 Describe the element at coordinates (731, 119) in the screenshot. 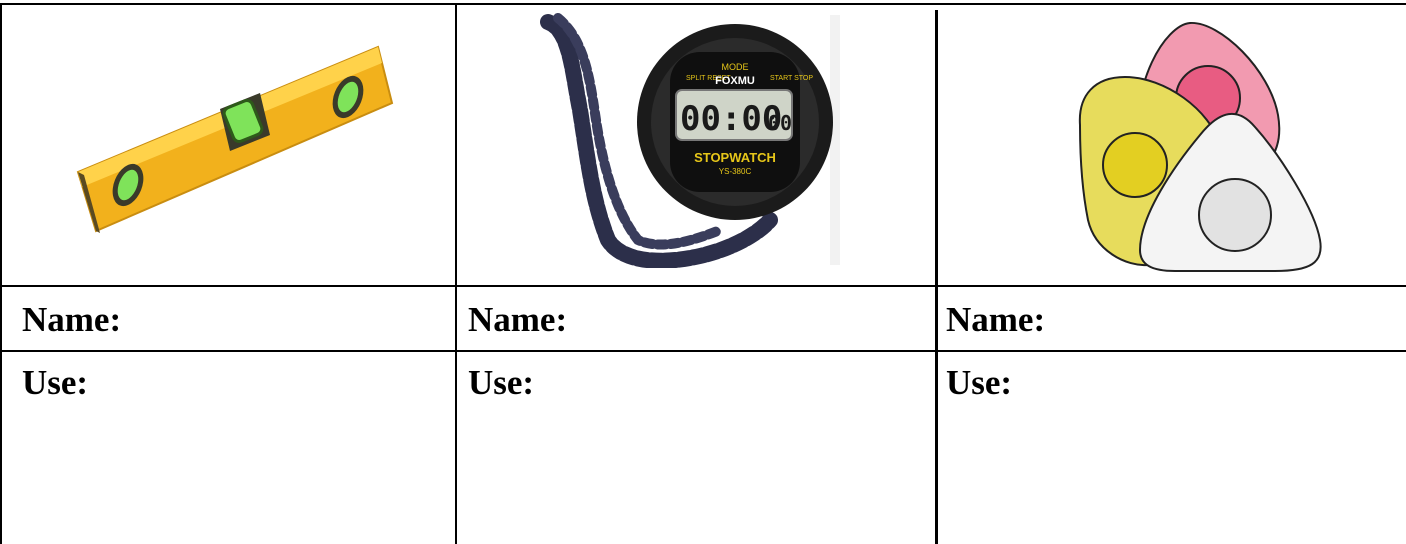

I see `stopwatch-display: 00:00` at that location.